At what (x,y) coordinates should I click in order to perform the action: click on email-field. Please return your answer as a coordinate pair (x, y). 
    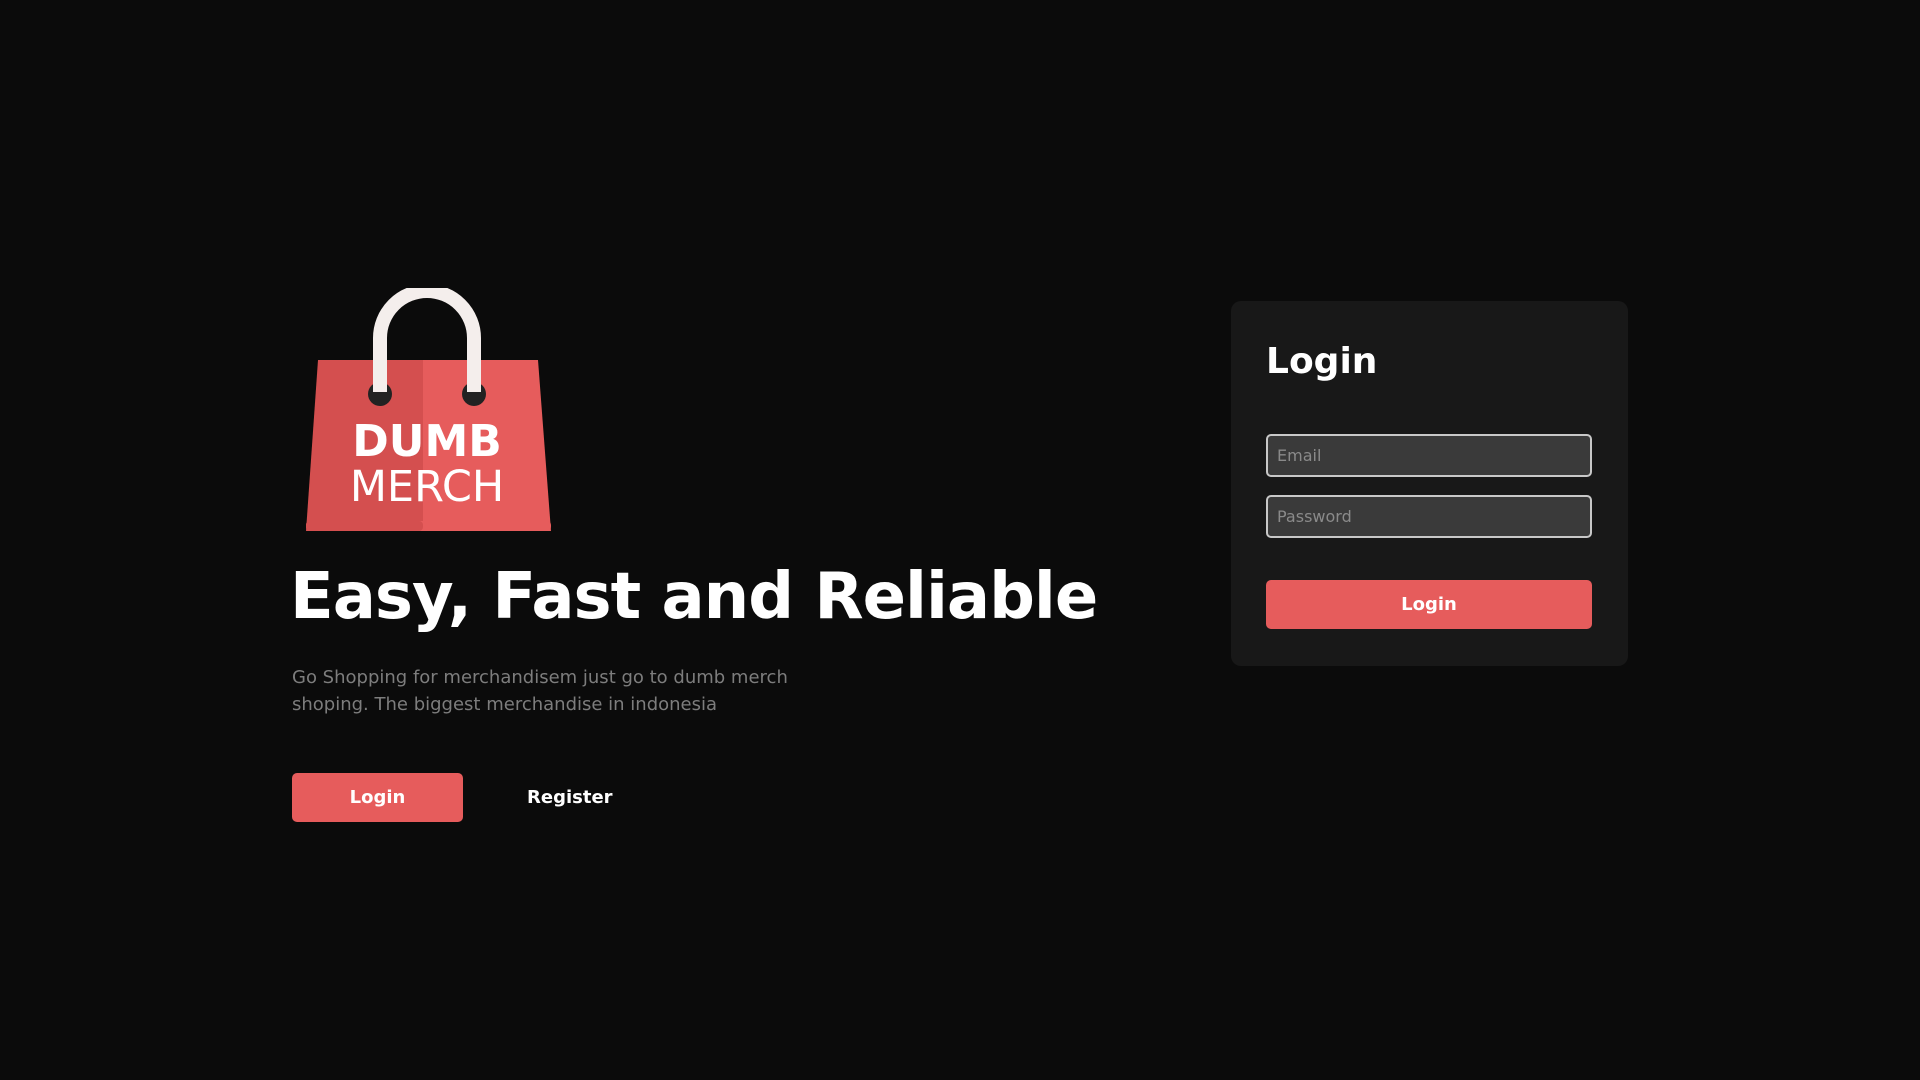
    Looking at the image, I should click on (1429, 455).